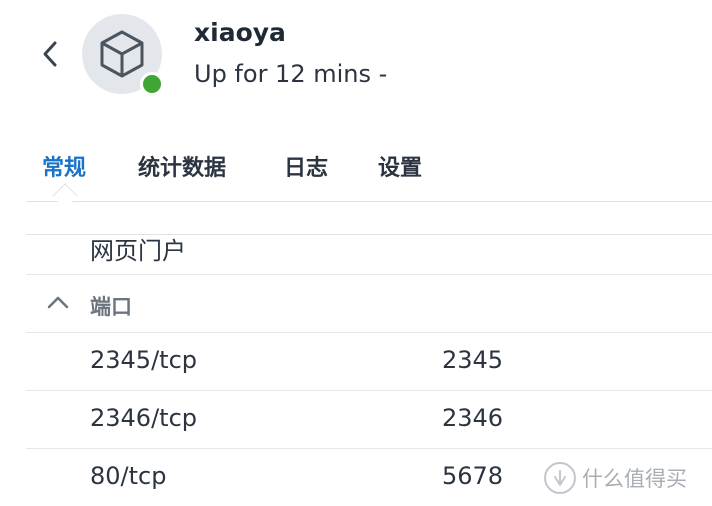 This screenshot has width=712, height=506. What do you see at coordinates (400, 166) in the screenshot?
I see `tab-settings: 设置` at bounding box center [400, 166].